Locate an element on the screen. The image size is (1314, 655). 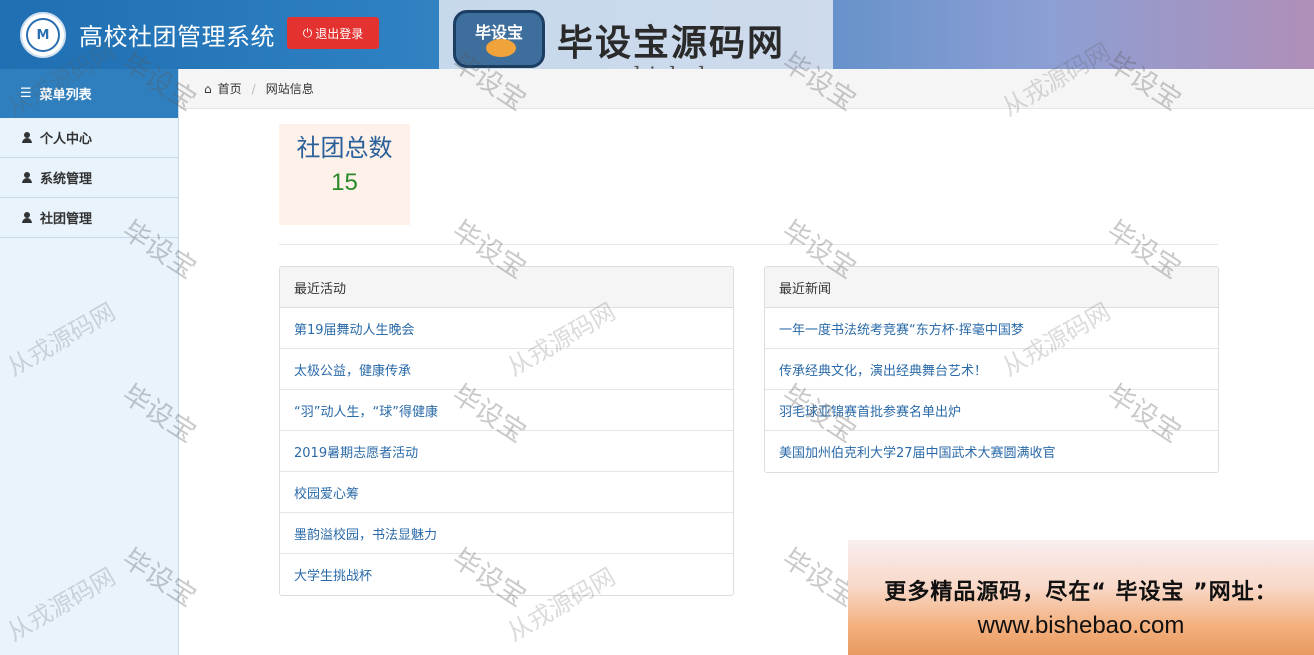
news-item: 羽毛球亚锦赛首批参赛名单出炉 is located at coordinates (991, 410).